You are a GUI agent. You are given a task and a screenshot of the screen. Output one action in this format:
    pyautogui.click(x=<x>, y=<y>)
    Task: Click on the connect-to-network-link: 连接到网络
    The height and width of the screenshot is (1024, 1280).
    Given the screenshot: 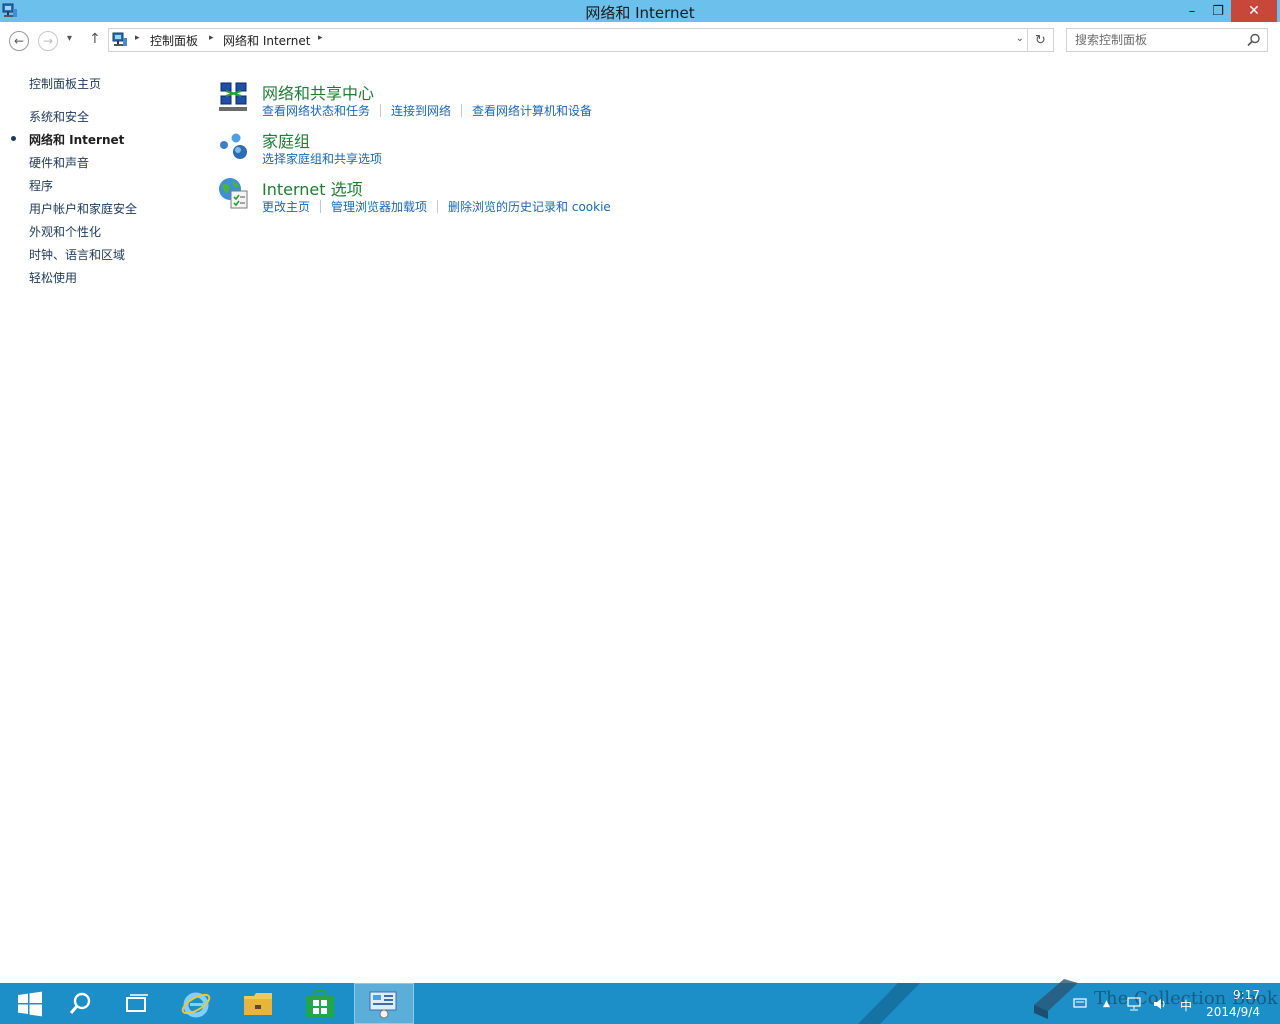 What is the action you would take?
    pyautogui.click(x=421, y=111)
    